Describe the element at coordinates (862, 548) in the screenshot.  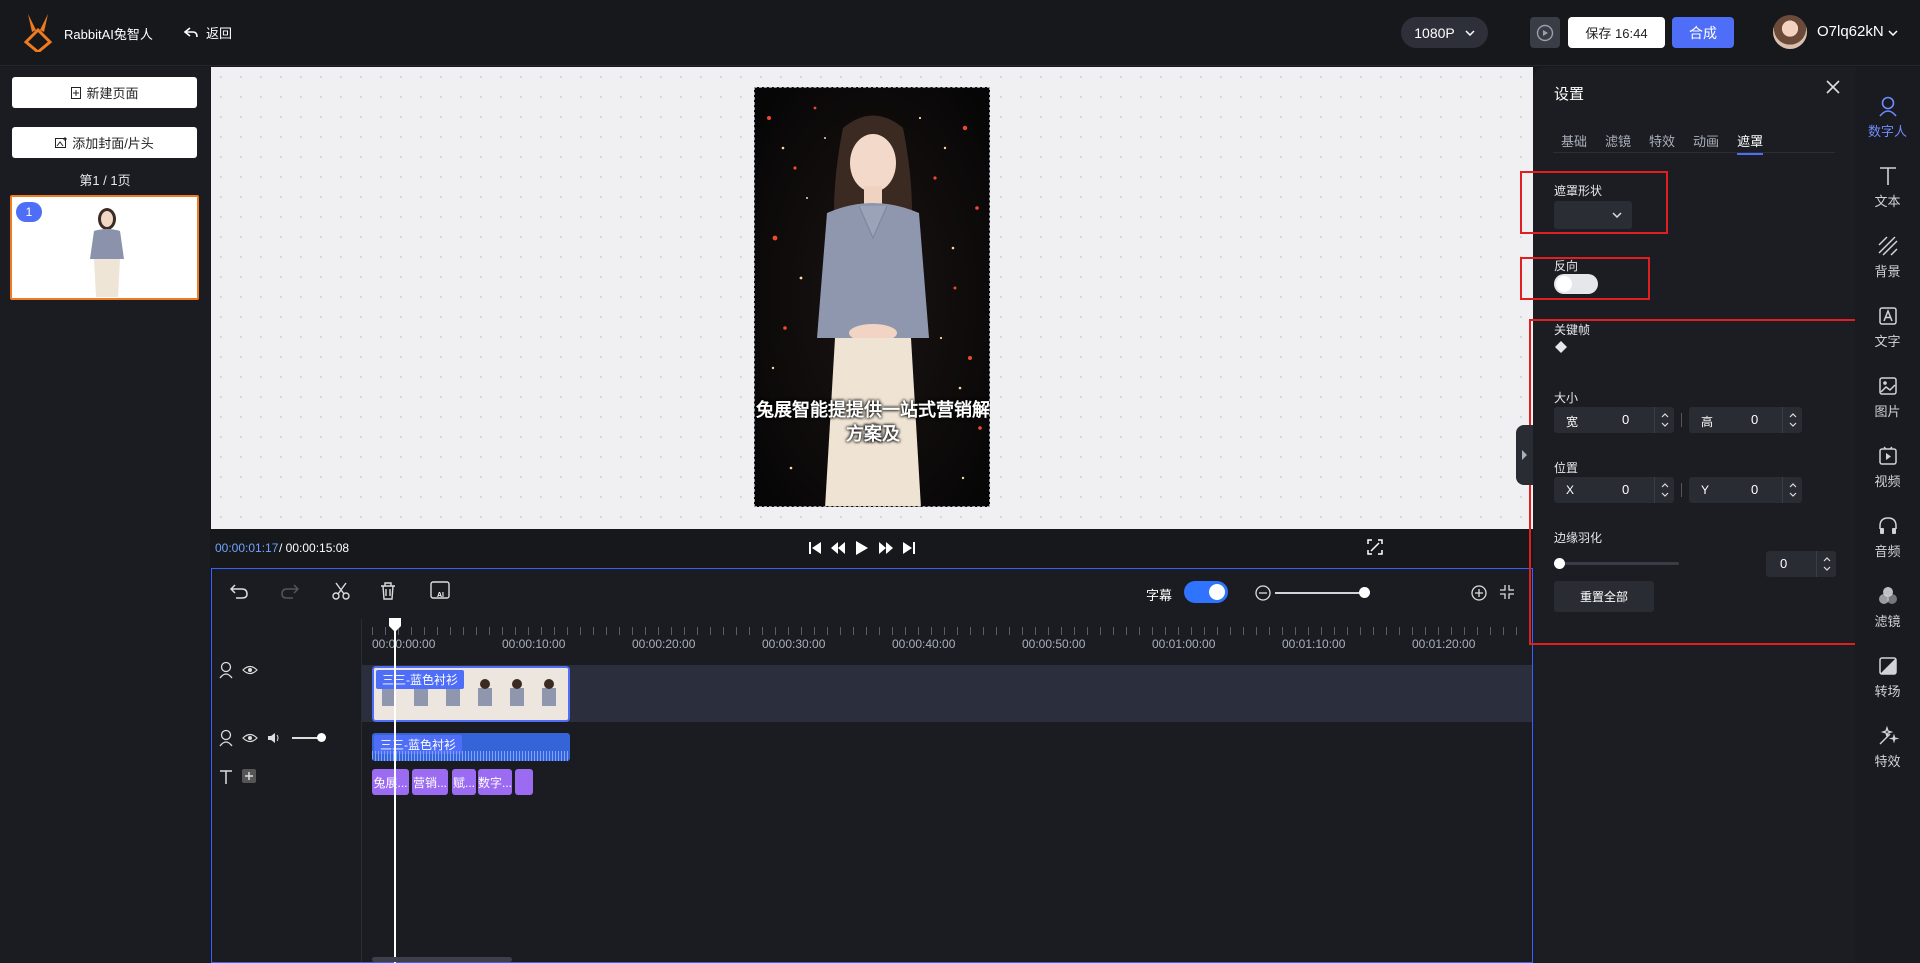
I see `play-icon` at that location.